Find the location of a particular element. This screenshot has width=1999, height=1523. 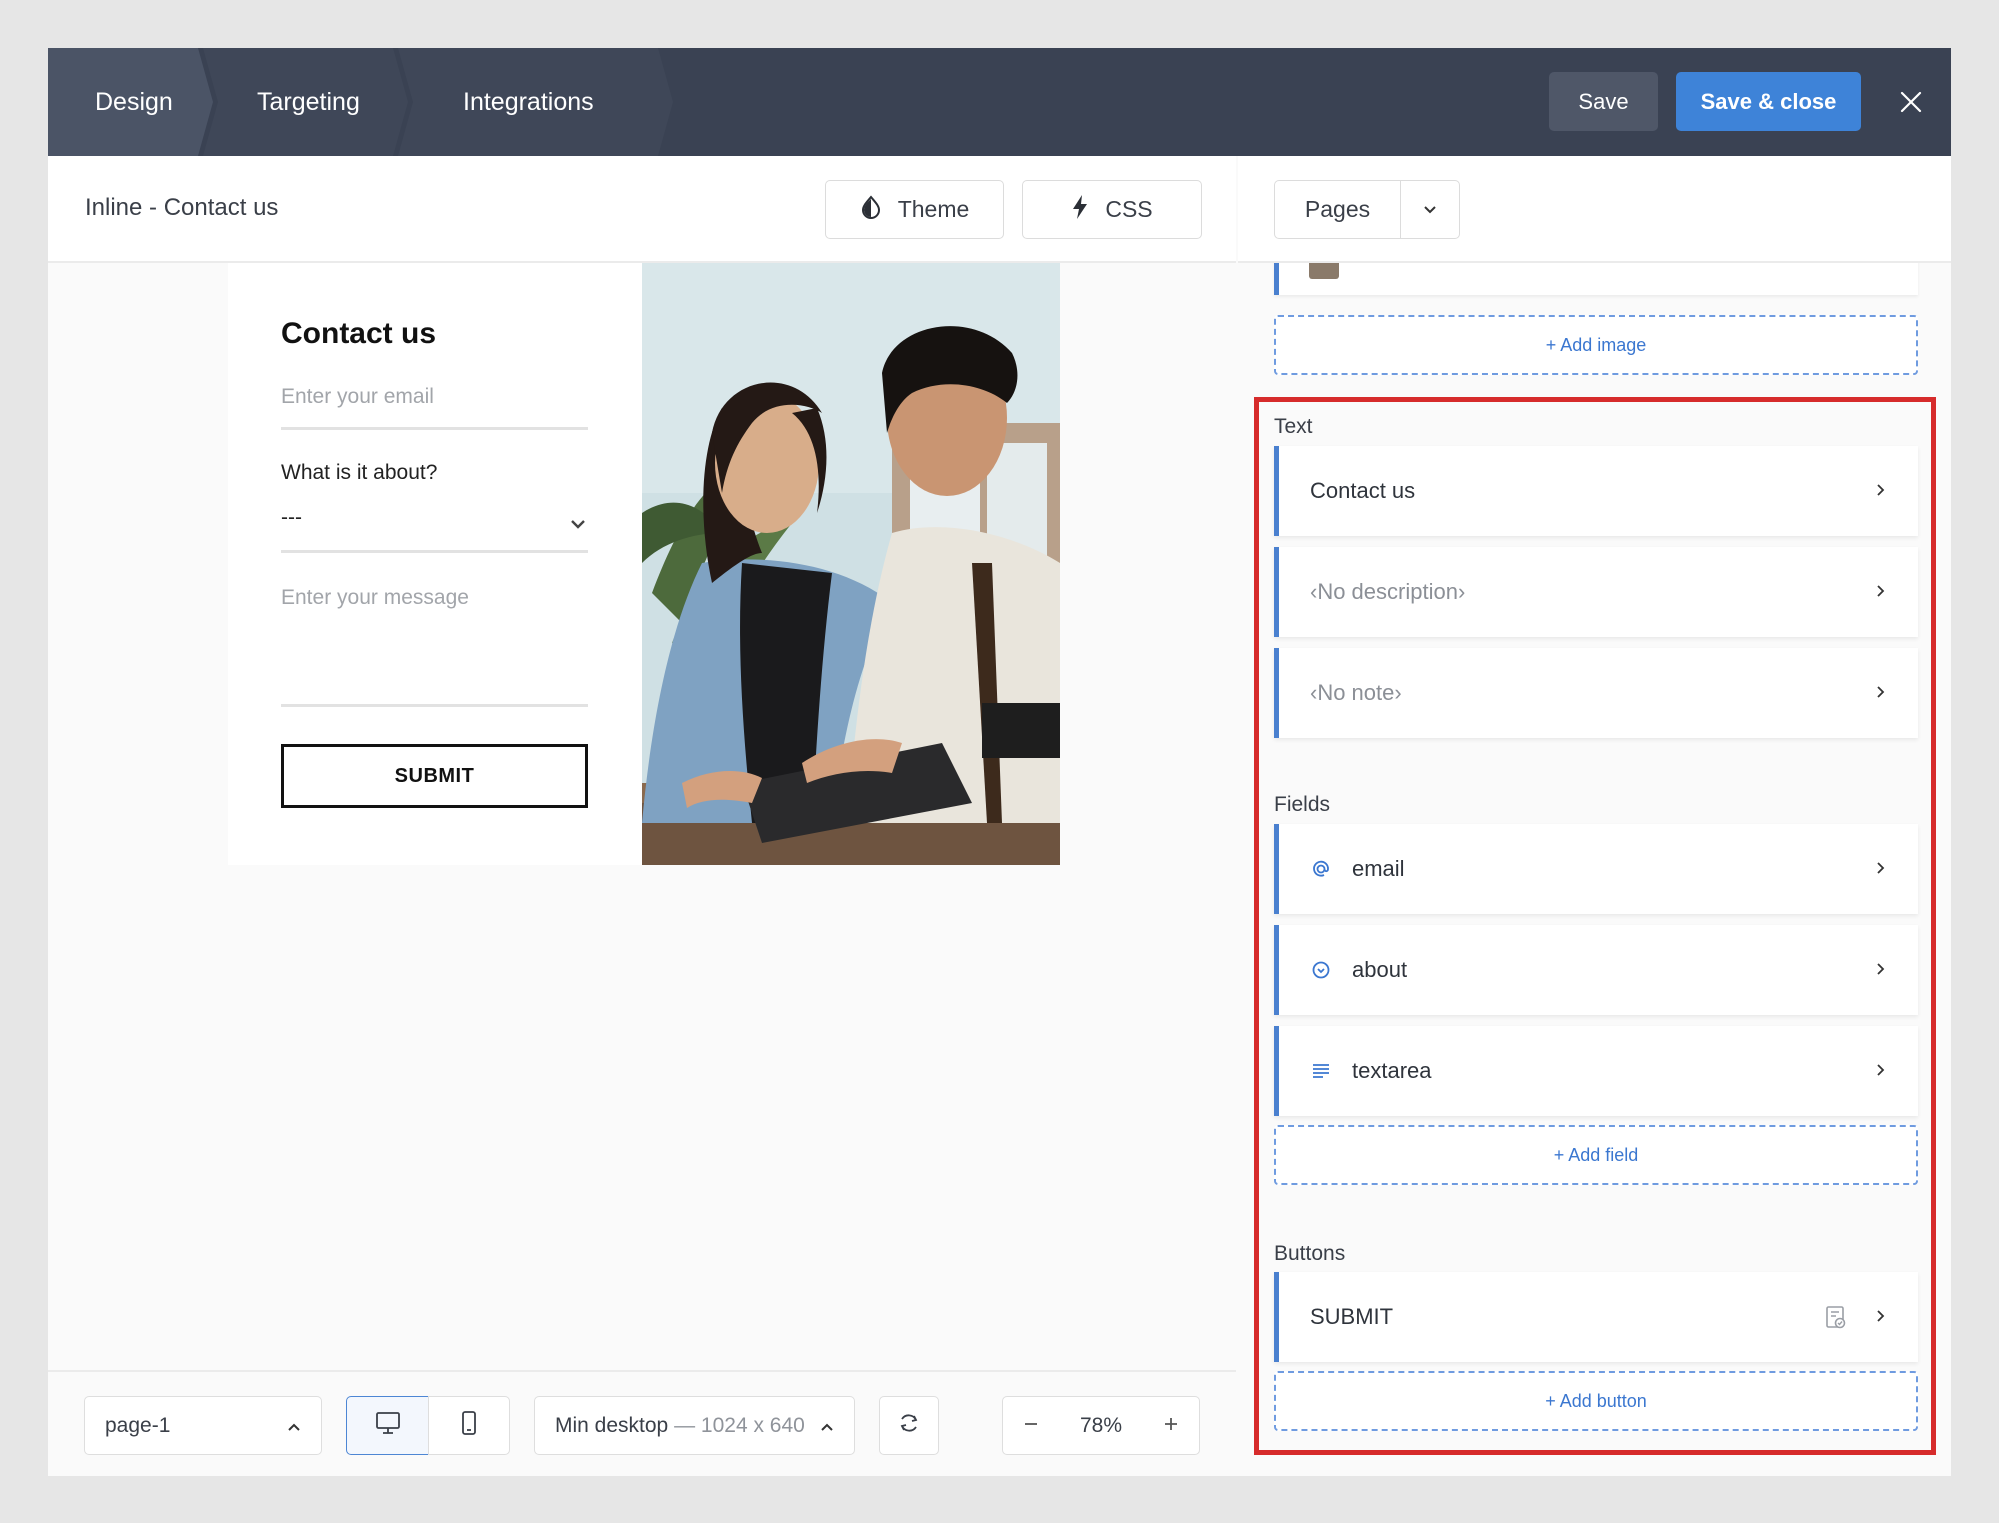

droplet-icon is located at coordinates (871, 209).